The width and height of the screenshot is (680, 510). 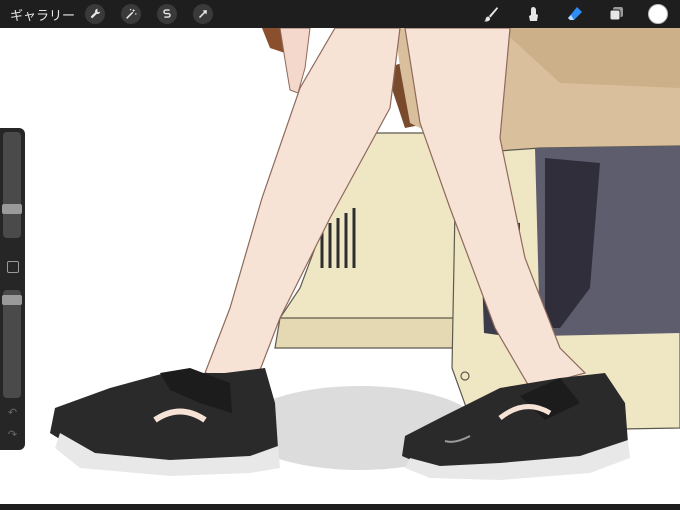 I want to click on opacity-slider, so click(x=12, y=344).